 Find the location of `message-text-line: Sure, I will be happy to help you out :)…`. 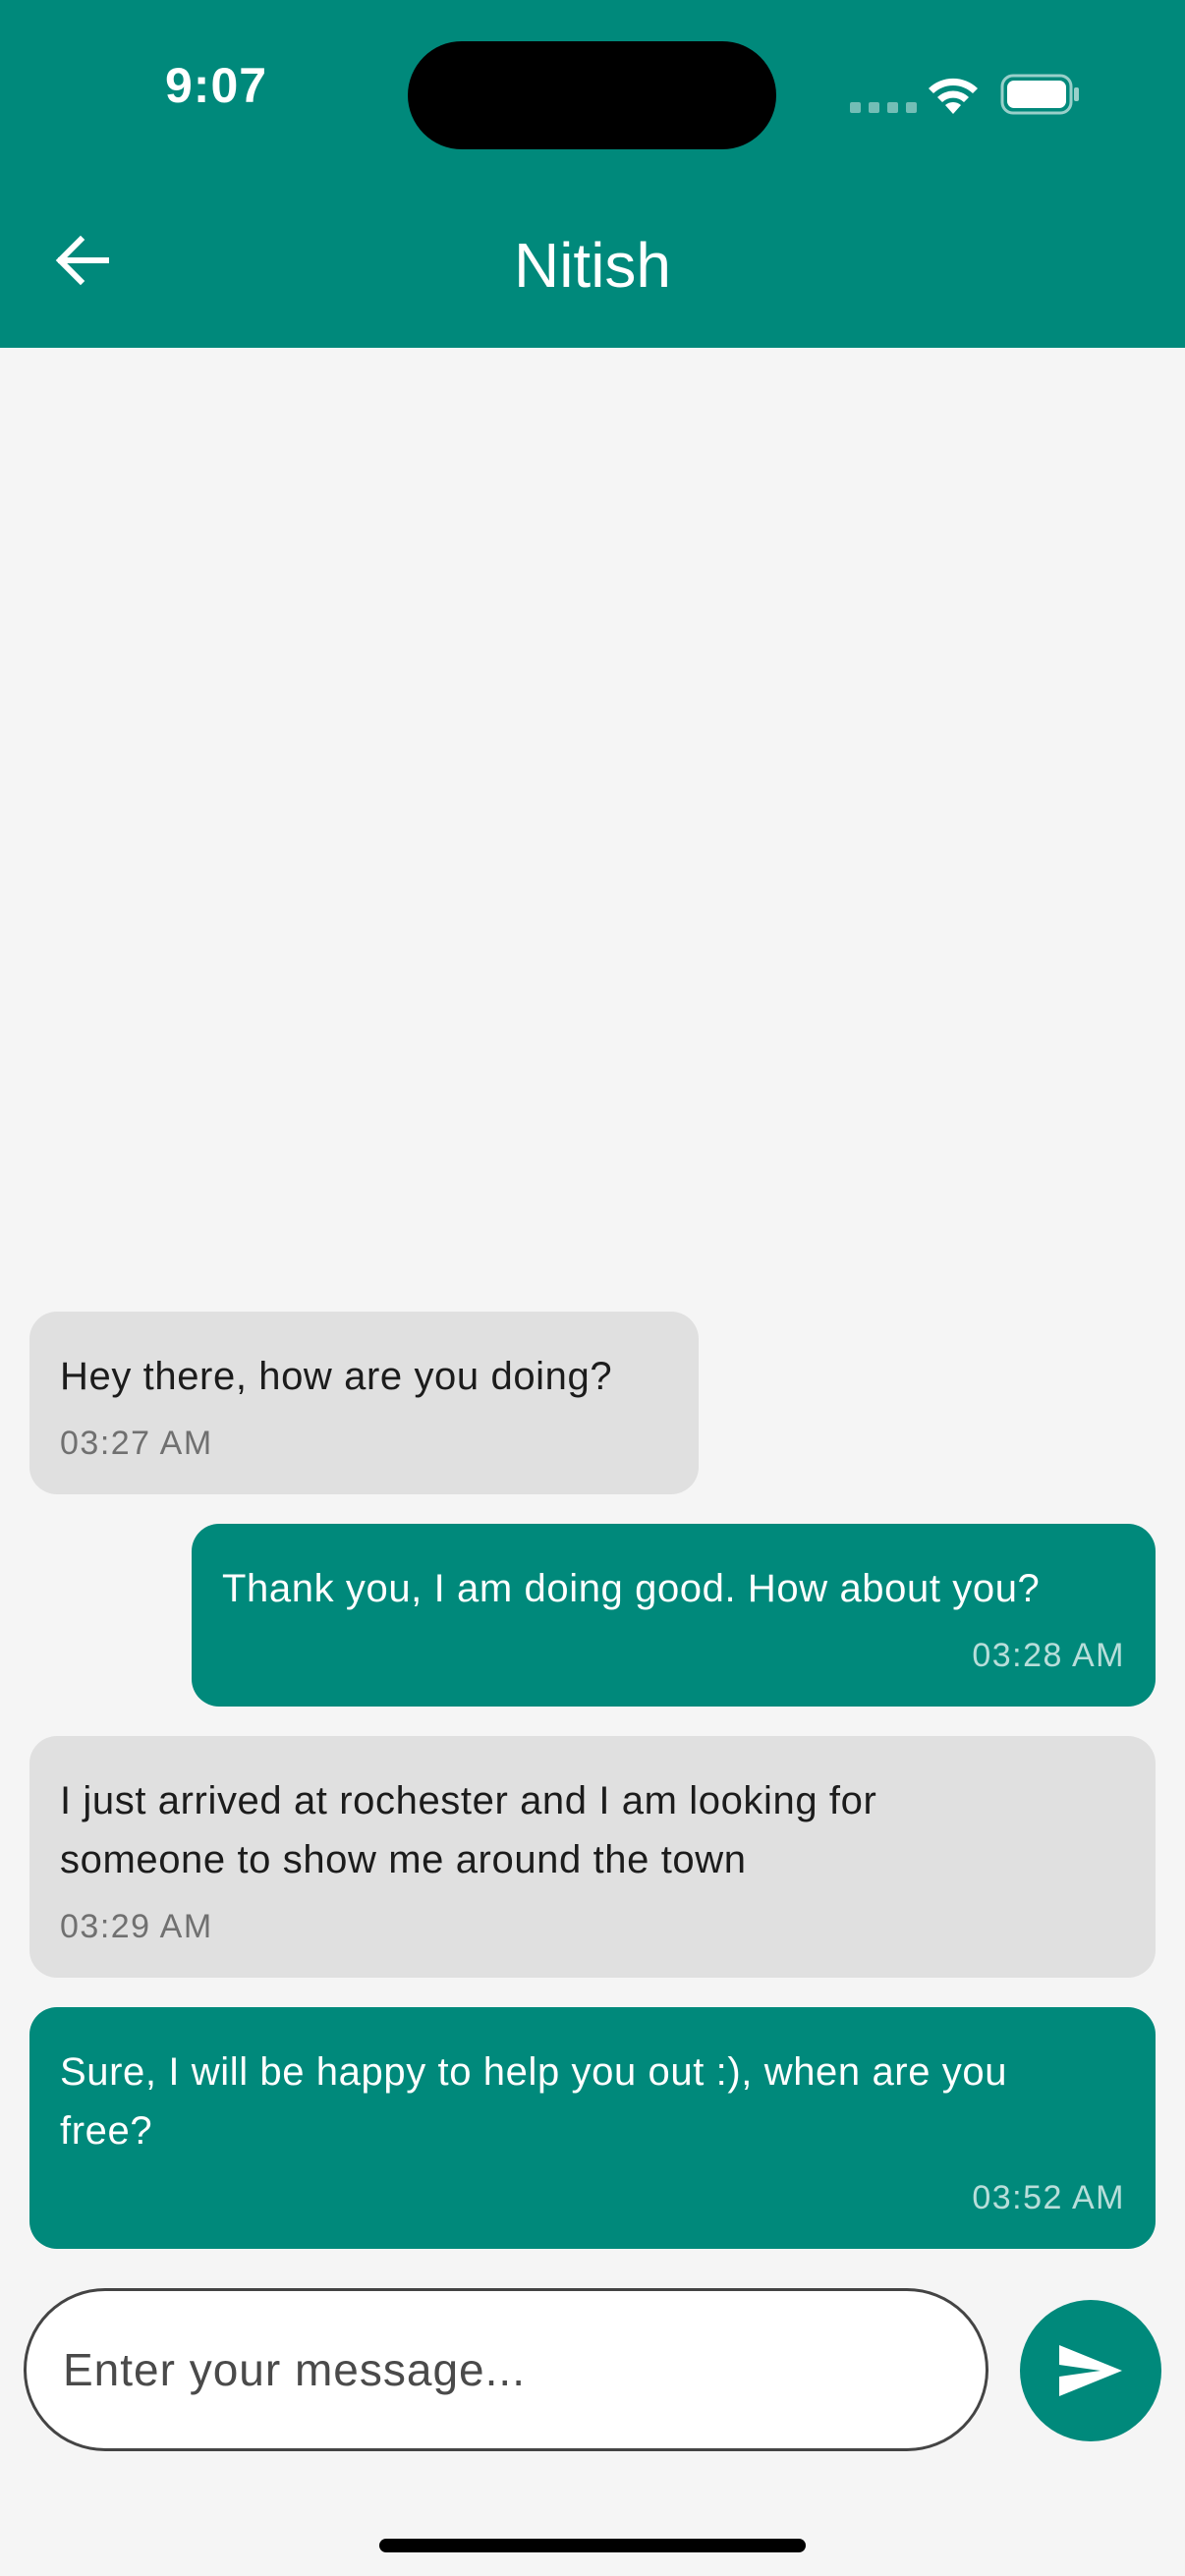

message-text-line: Sure, I will be happy to help you out :)… is located at coordinates (534, 2072).